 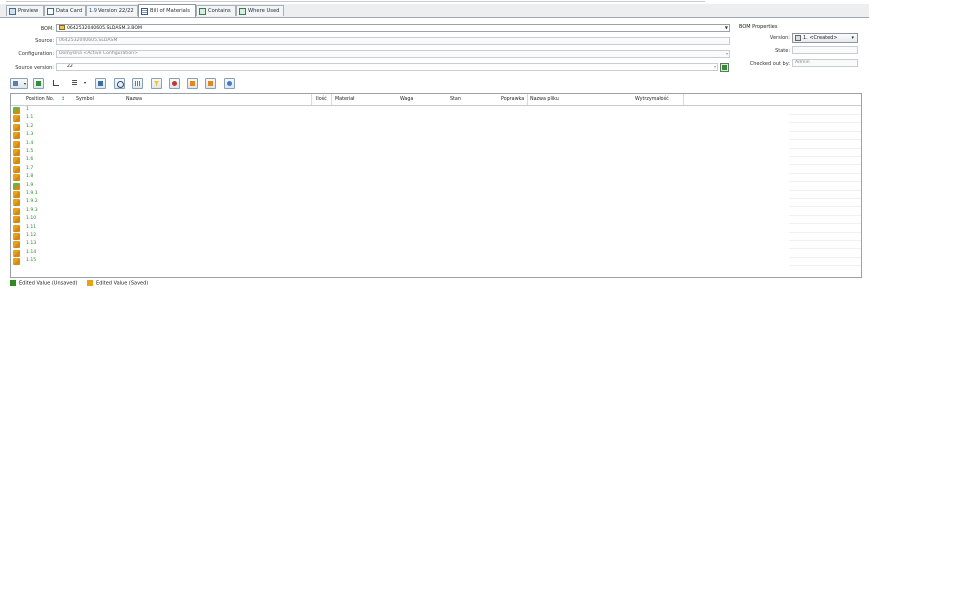 I want to click on sort-icon: ↕, so click(x=63, y=99).